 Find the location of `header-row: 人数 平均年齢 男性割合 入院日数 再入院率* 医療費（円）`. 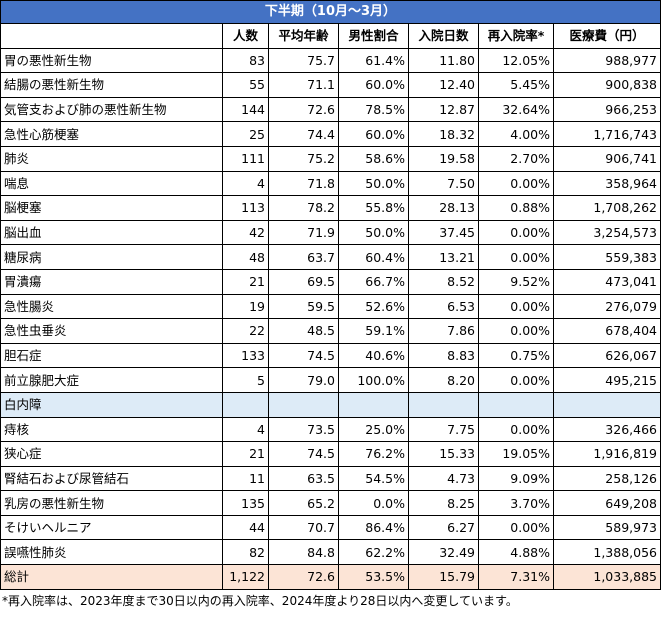

header-row: 人数 平均年齢 男性割合 入院日数 再入院率* 医療費（円） is located at coordinates (330, 36).